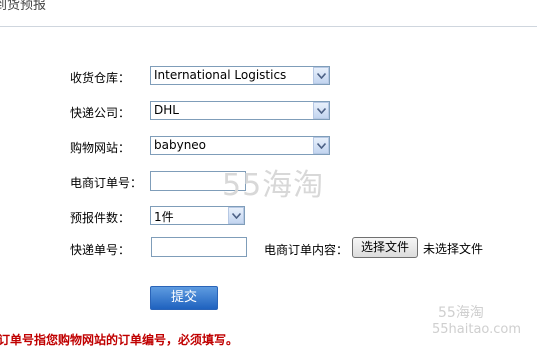 The height and width of the screenshot is (348, 537). Describe the element at coordinates (385, 247) in the screenshot. I see `choose-file-button: 选择文件` at that location.